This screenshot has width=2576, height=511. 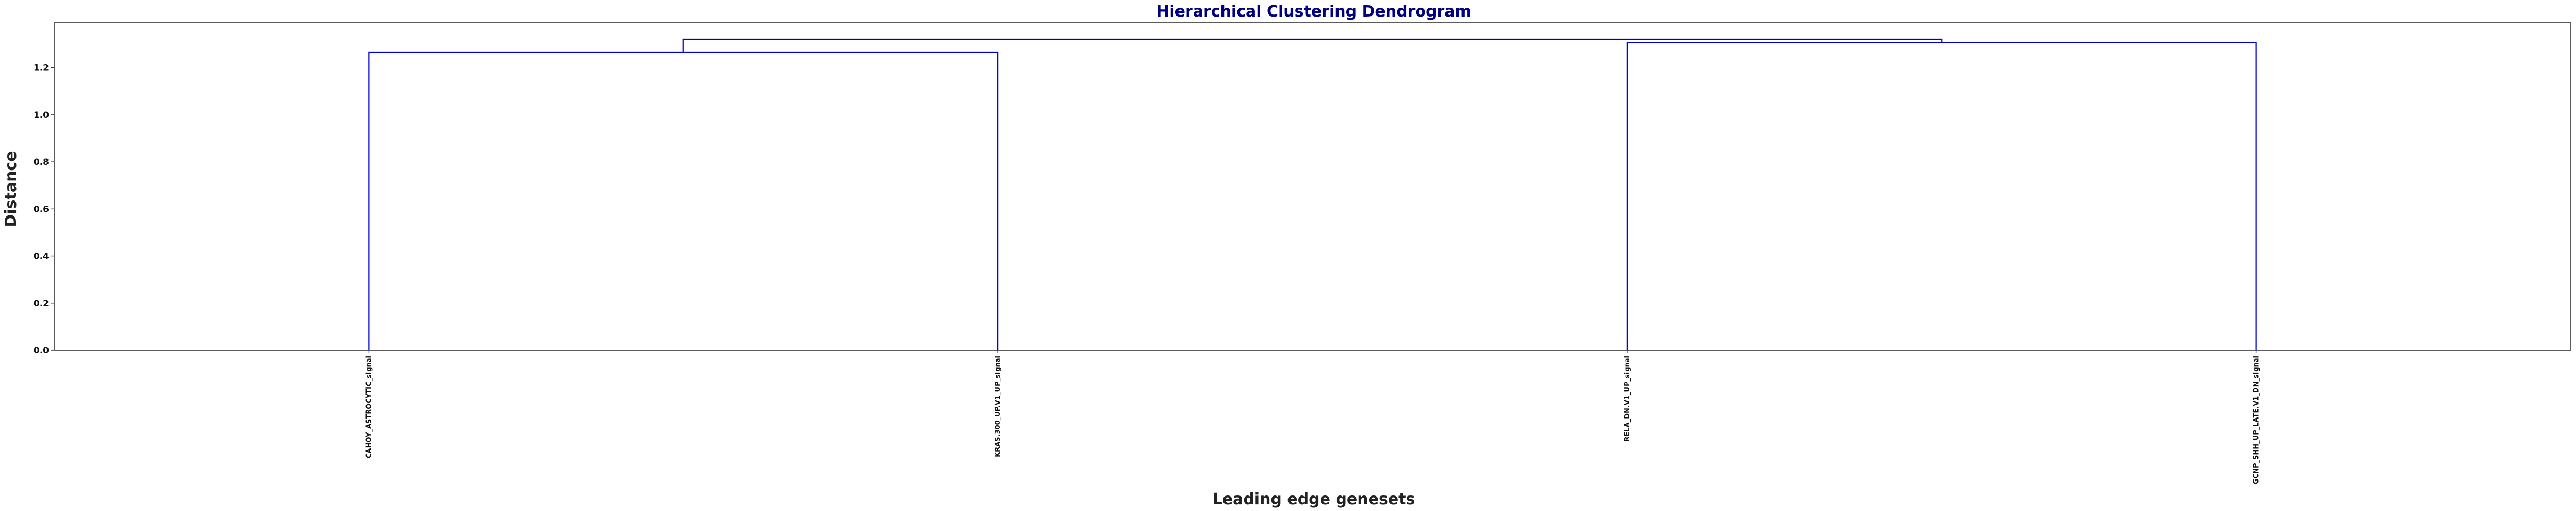 I want to click on y-axis-ticks: 0.0 0.2 0.4 0.6 0.8 1.0 1.2, so click(x=44, y=209).